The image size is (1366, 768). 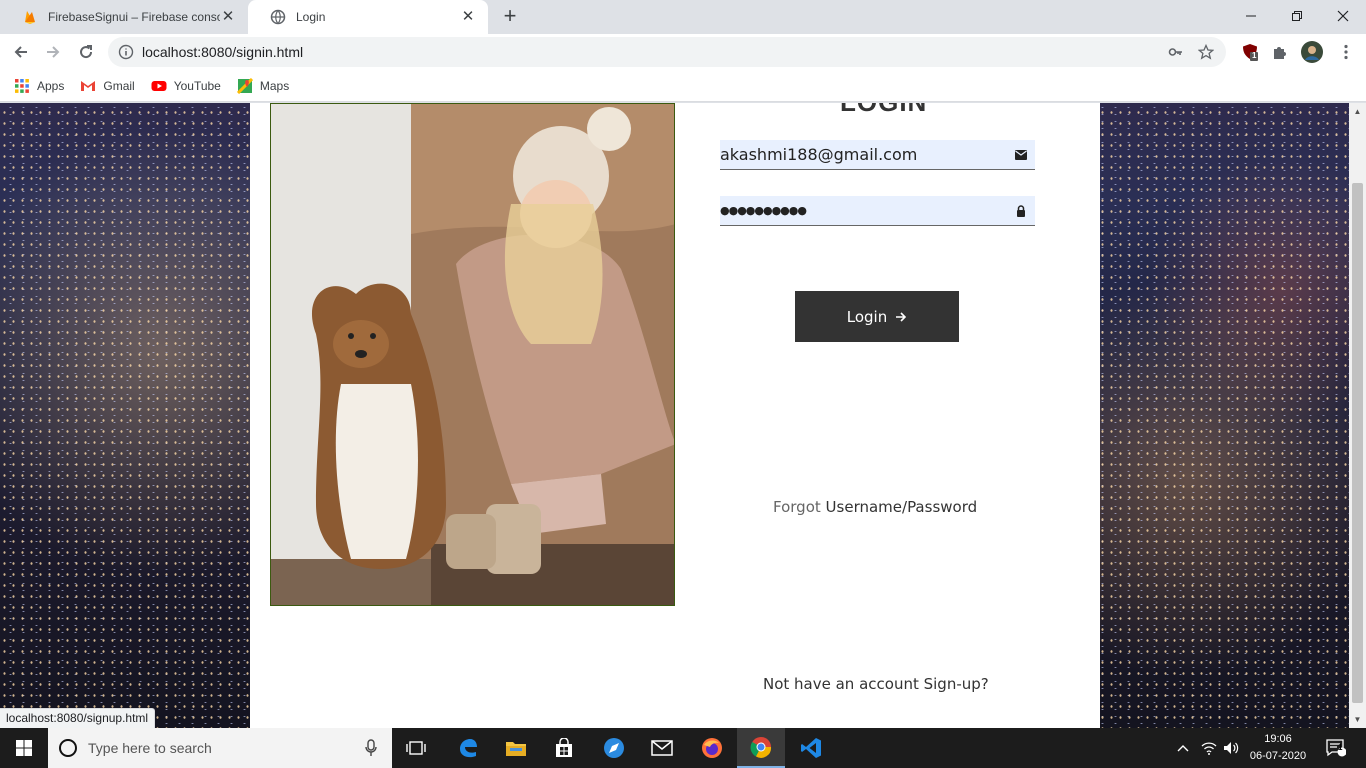 I want to click on close-window-button, so click(x=1343, y=16).